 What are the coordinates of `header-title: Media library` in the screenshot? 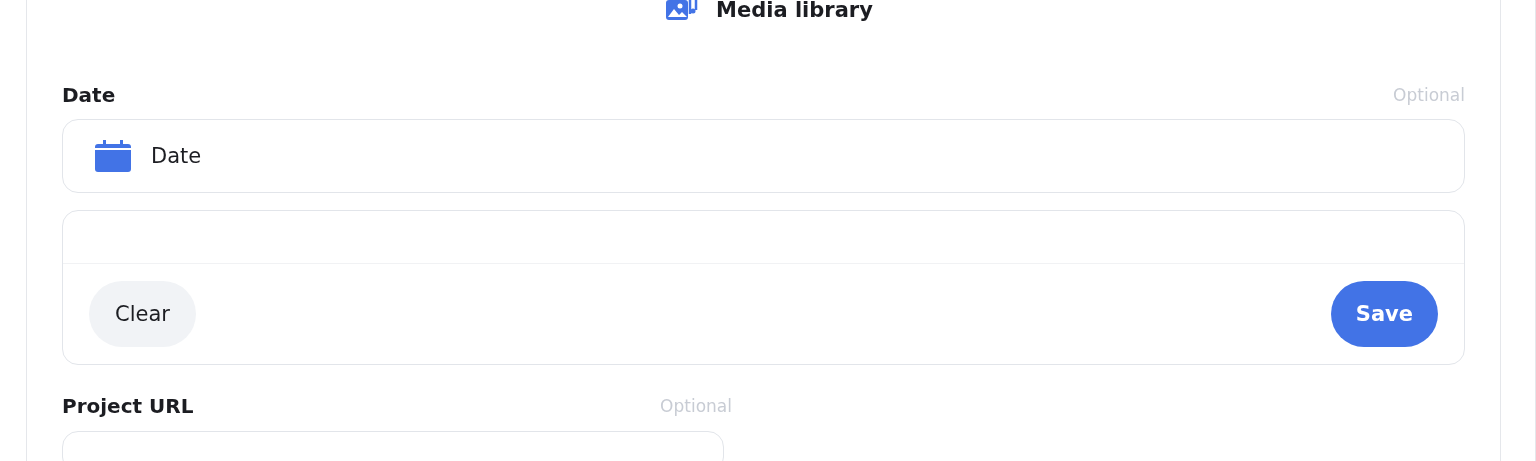 It's located at (794, 11).